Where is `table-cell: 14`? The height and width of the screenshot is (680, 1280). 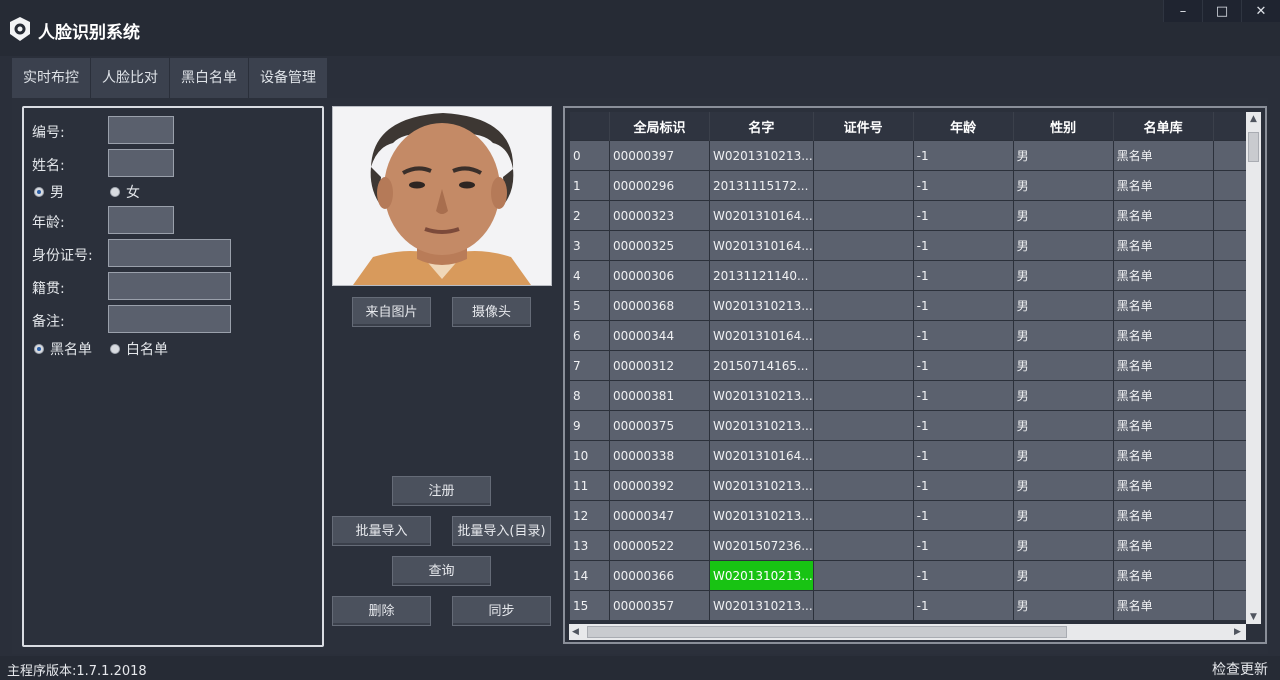 table-cell: 14 is located at coordinates (589, 575).